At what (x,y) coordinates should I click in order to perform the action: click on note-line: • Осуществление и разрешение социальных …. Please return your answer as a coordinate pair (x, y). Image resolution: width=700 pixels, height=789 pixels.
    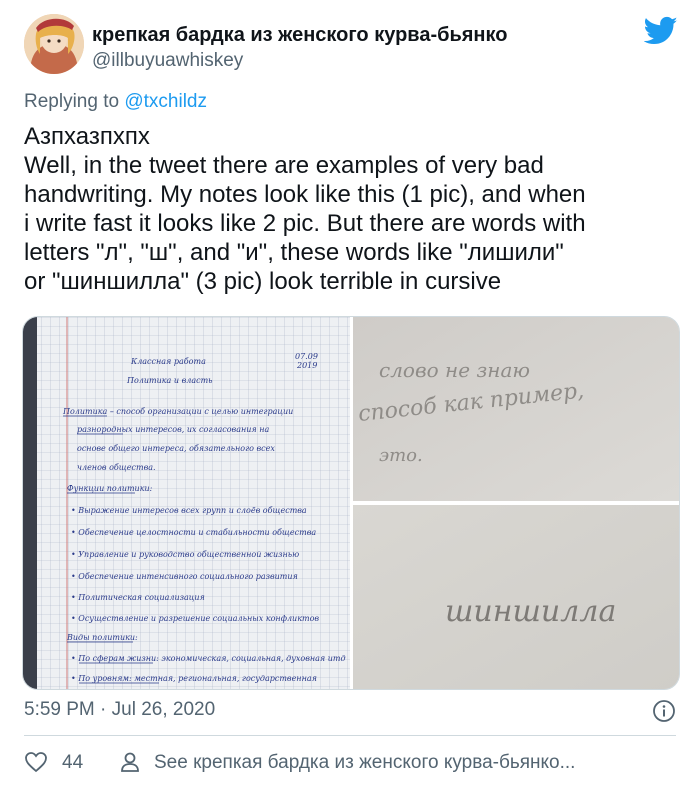
    Looking at the image, I should click on (195, 618).